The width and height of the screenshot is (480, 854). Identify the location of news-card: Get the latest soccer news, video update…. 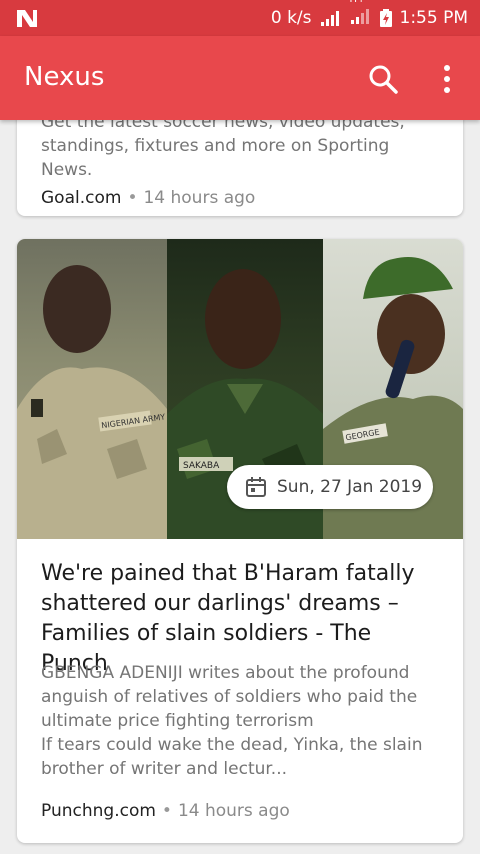
(240, 168).